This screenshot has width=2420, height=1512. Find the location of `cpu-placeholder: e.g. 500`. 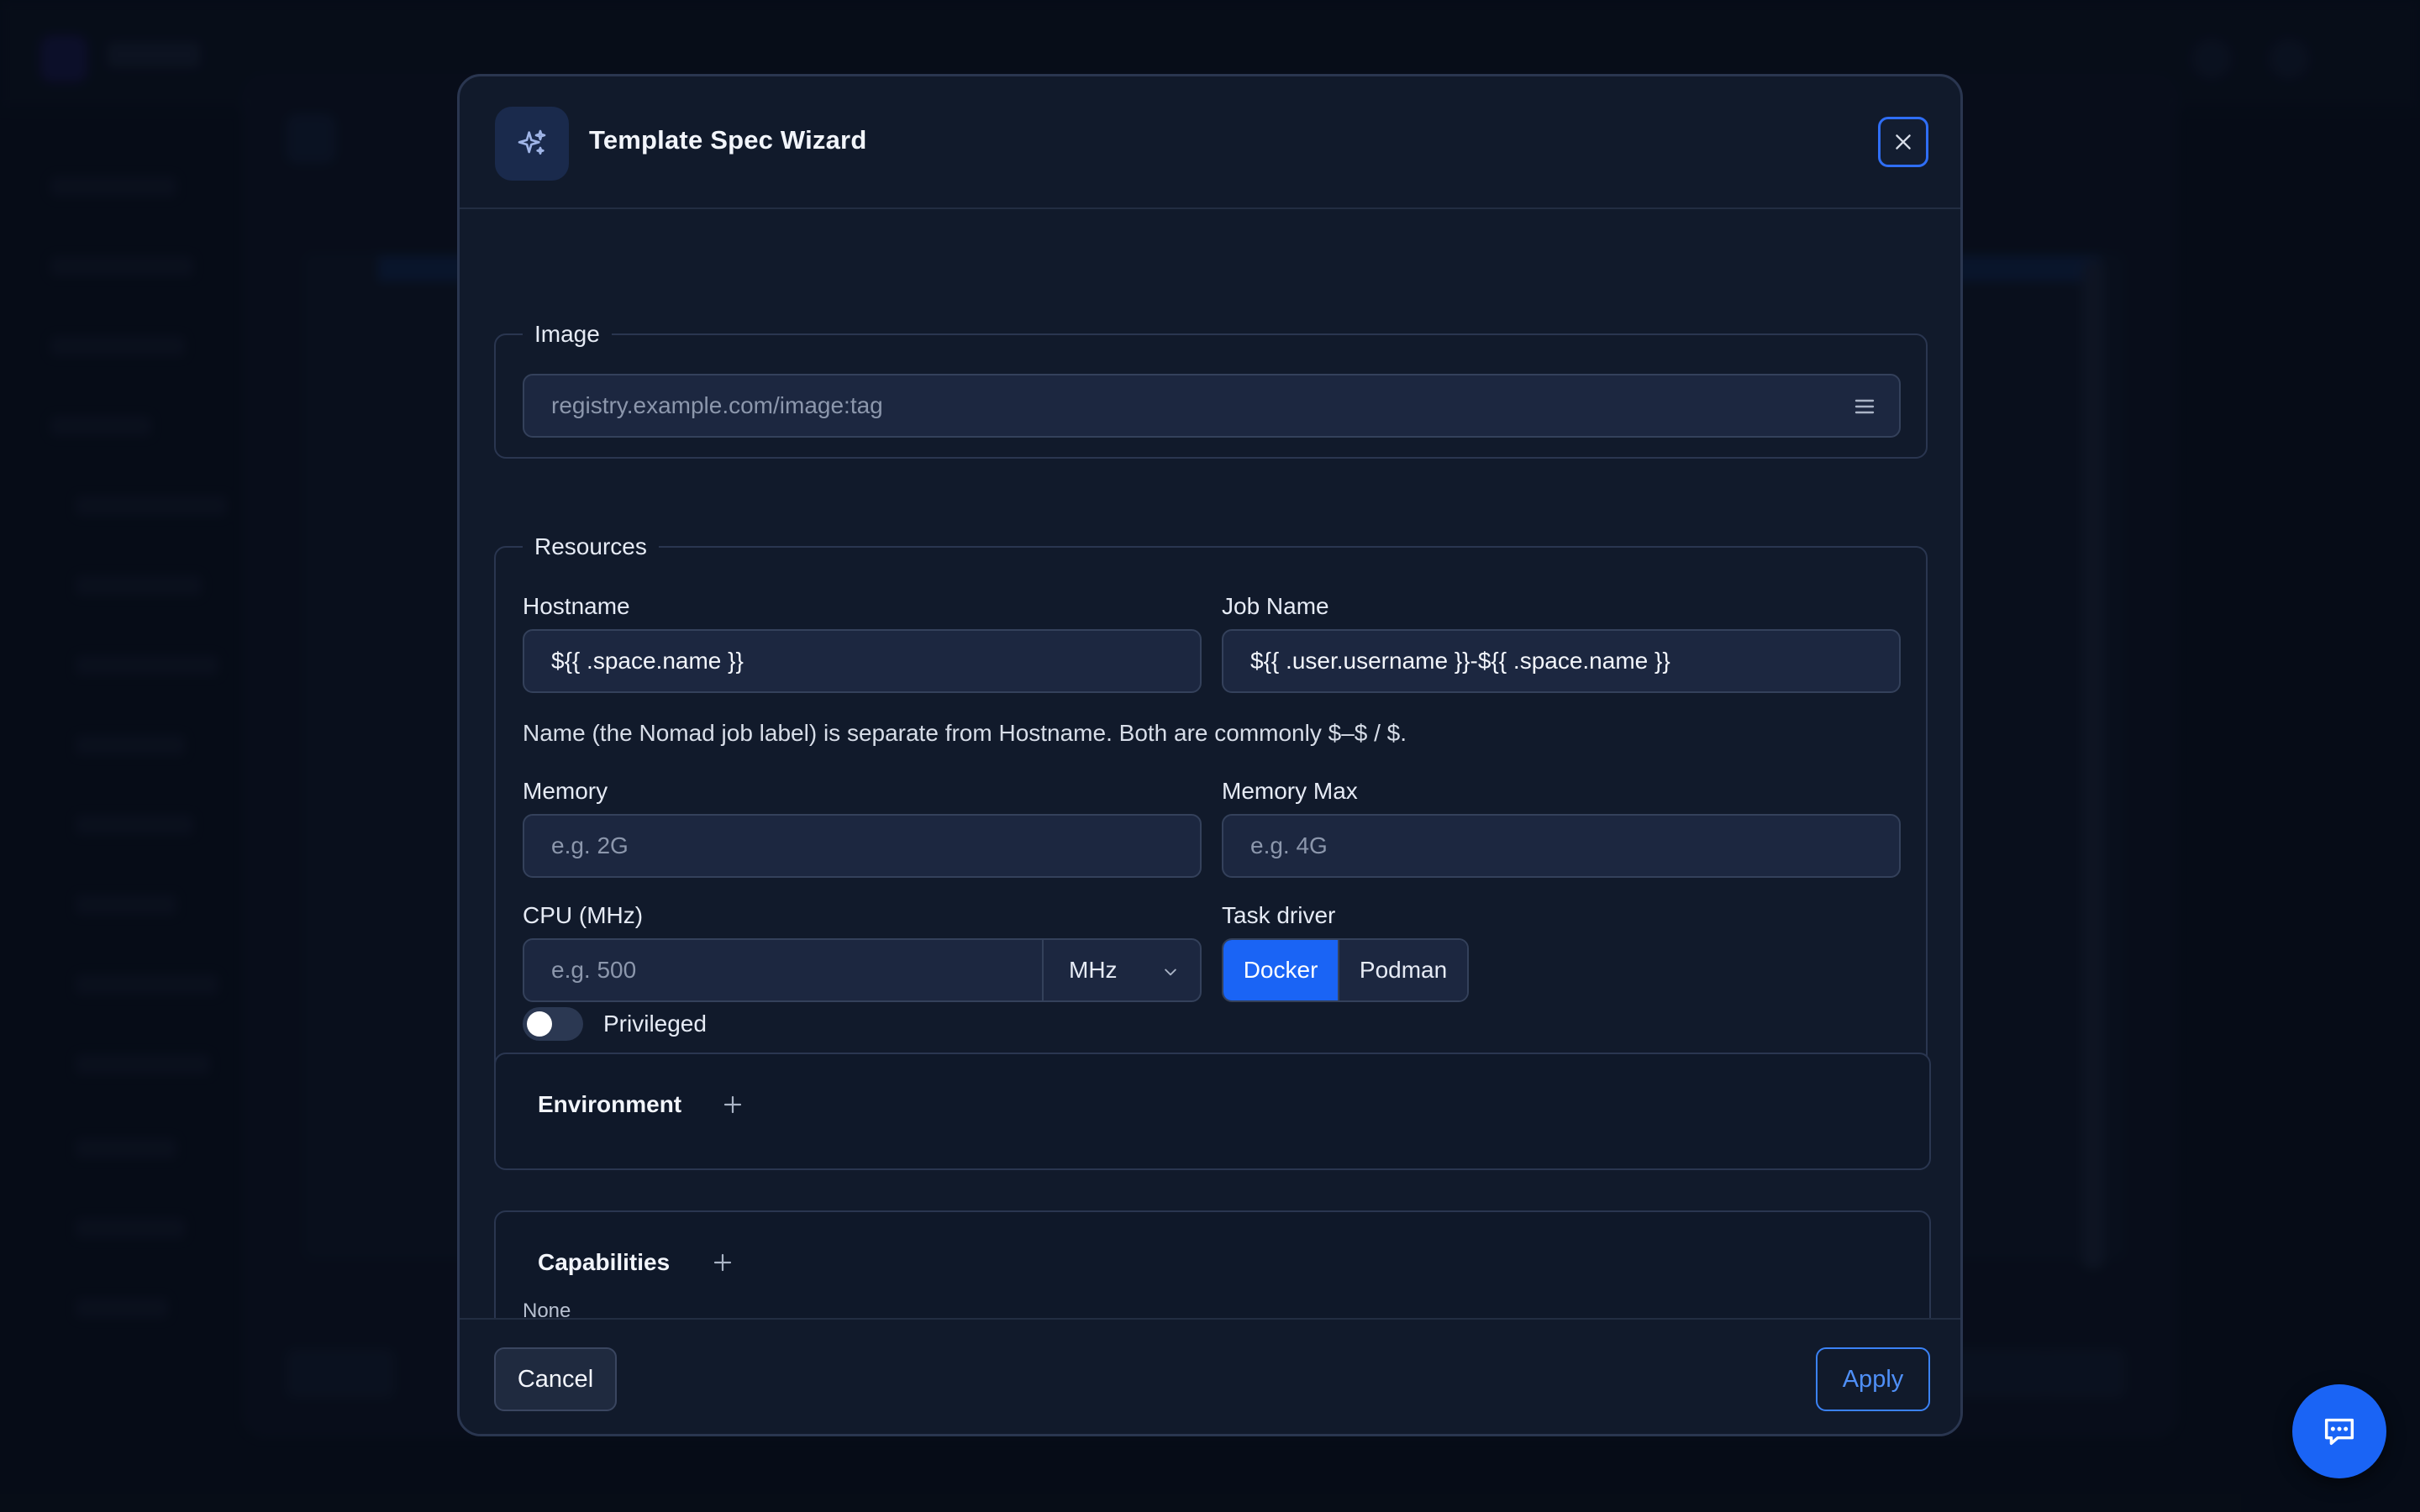

cpu-placeholder: e.g. 500 is located at coordinates (594, 970).